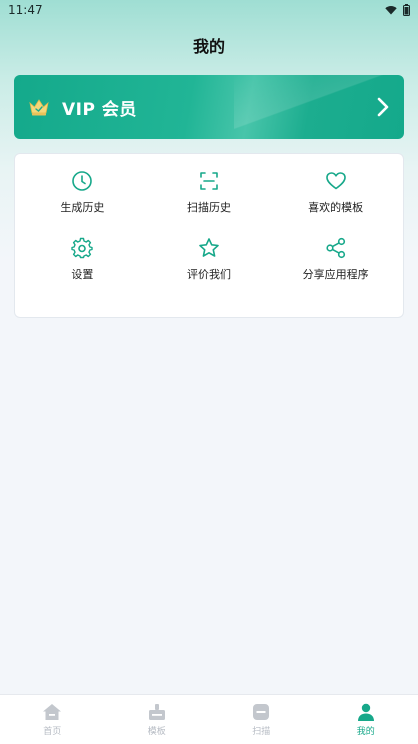  I want to click on person-icon, so click(365, 712).